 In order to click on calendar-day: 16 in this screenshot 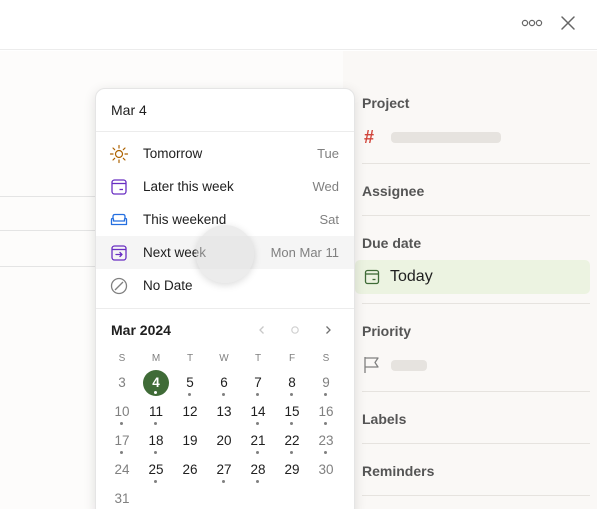, I will do `click(326, 412)`.